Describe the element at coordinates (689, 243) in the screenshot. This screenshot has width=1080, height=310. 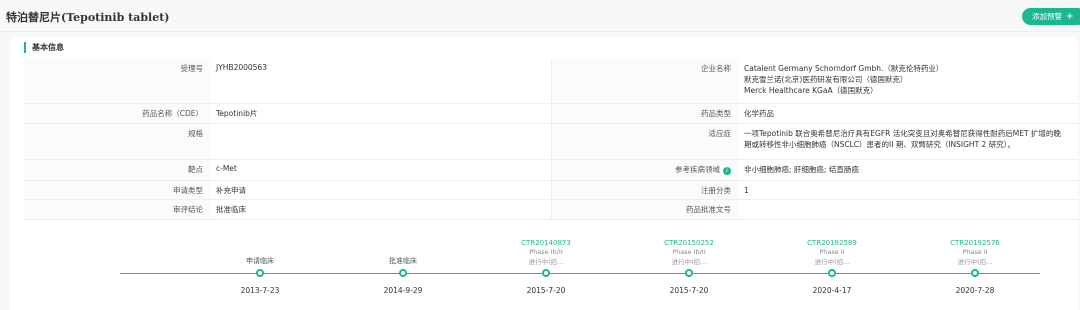
I see `trial-link: CTR20150252` at that location.